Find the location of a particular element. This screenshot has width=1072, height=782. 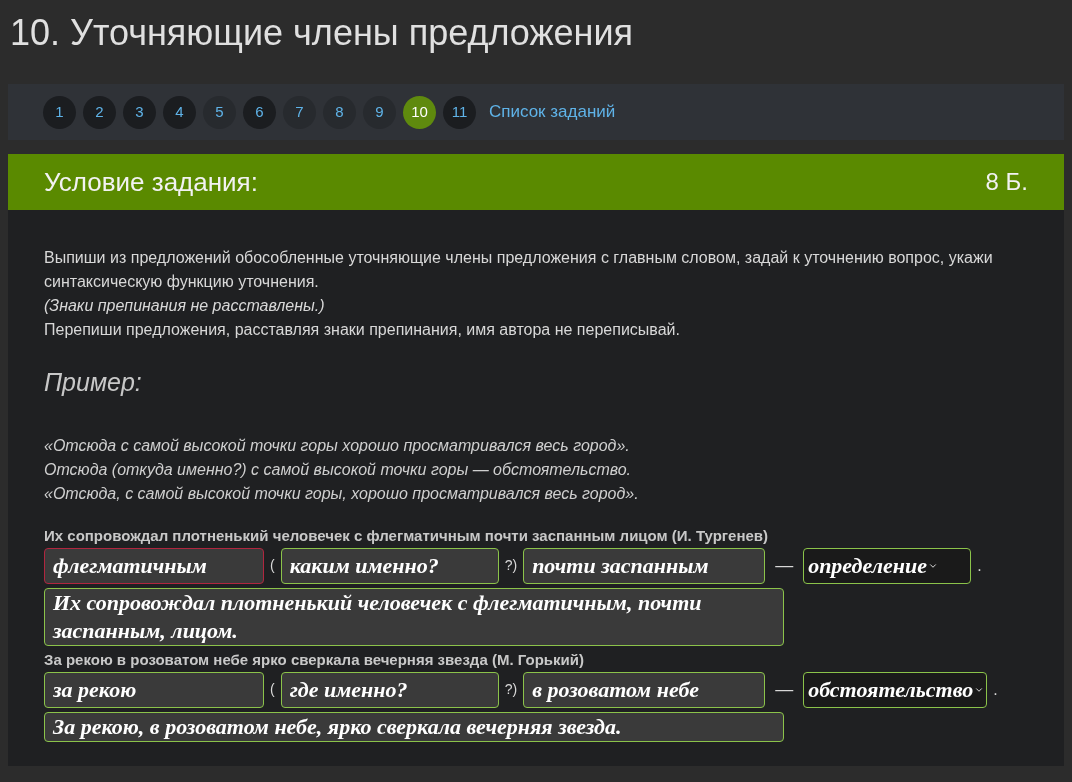

rewrite-field: Их сопровождал плотненький человечек с флегматичным, почти заспанным, лицом. is located at coordinates (414, 616).